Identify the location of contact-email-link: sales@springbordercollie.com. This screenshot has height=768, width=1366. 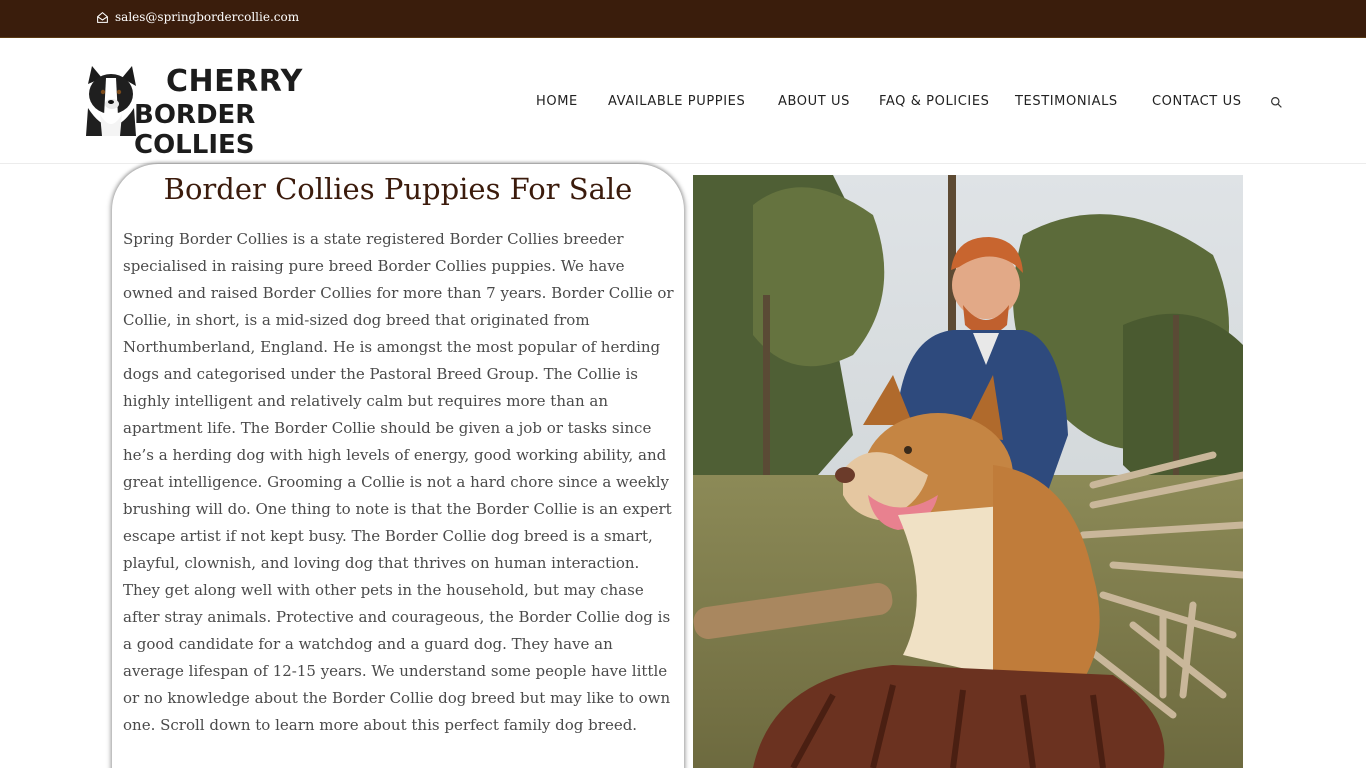
(197, 17).